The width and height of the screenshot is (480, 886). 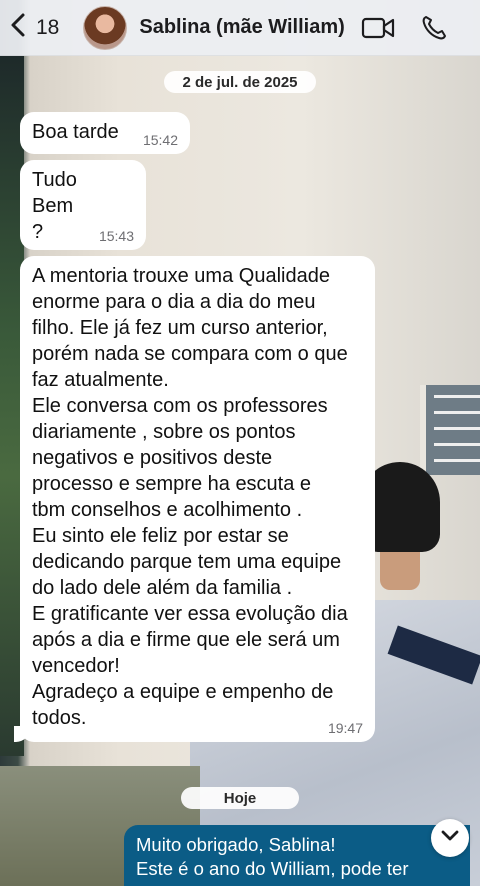 What do you see at coordinates (345, 728) in the screenshot?
I see `message-time: 19:47` at bounding box center [345, 728].